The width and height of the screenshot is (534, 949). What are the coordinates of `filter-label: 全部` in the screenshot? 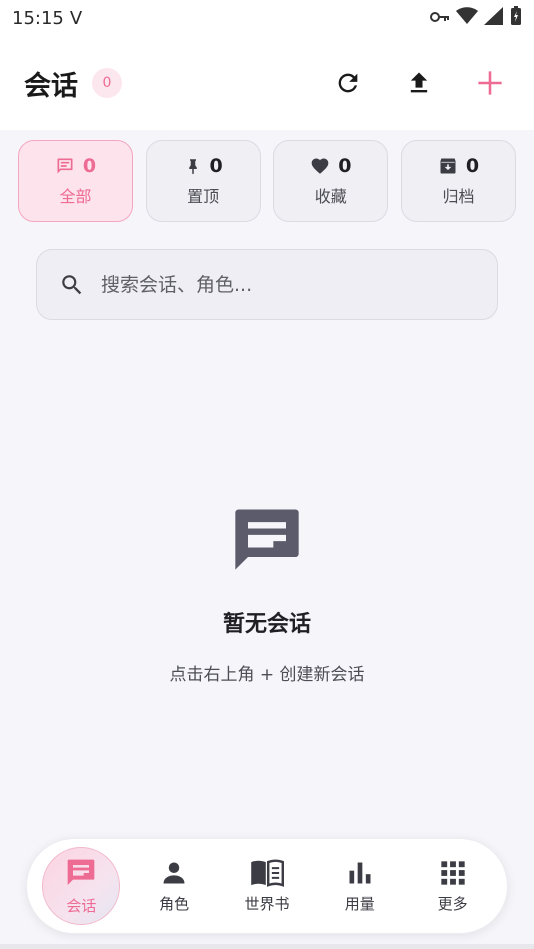 It's located at (75, 196).